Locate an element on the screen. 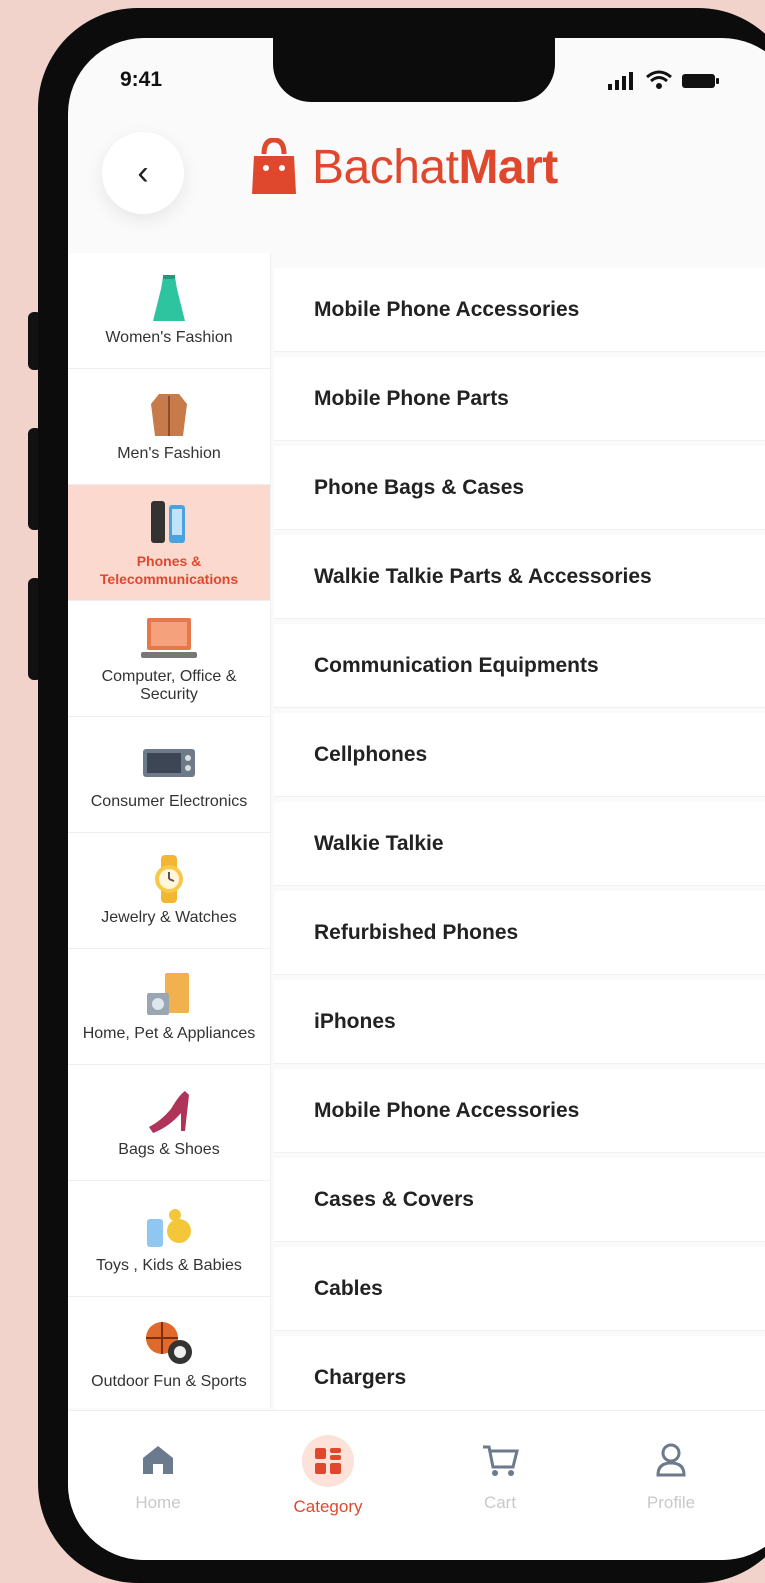  wifi-icon is located at coordinates (659, 80).